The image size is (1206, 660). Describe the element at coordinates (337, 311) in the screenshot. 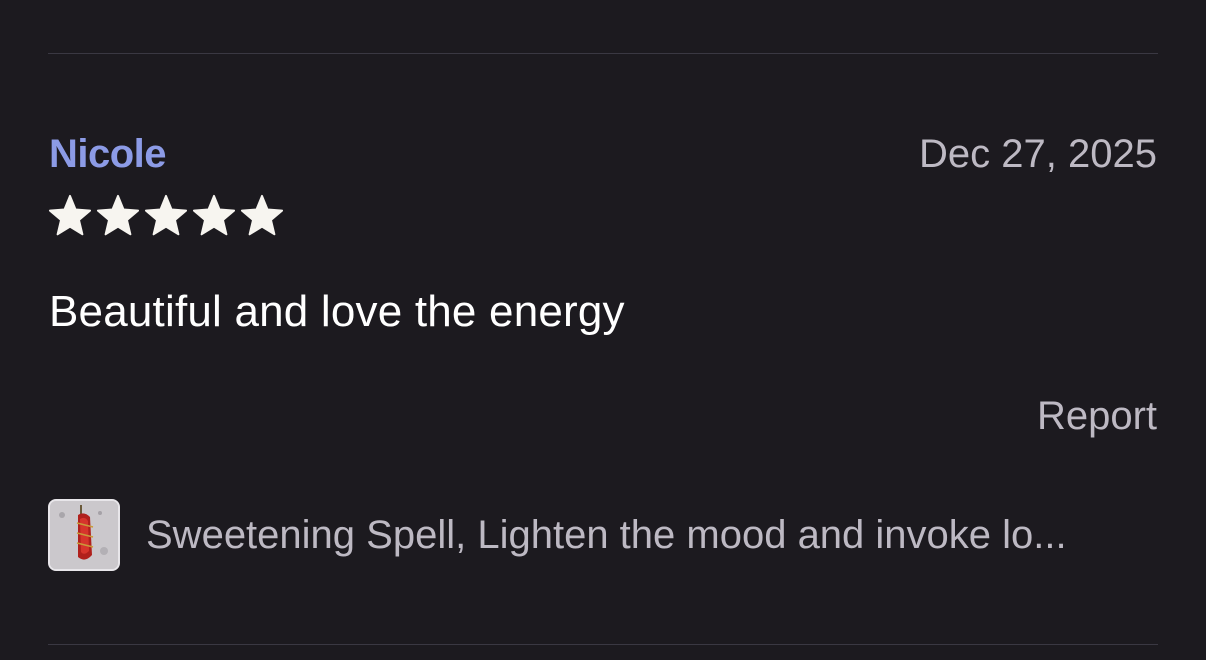

I see `review-text: Beautiful and love the energy` at that location.